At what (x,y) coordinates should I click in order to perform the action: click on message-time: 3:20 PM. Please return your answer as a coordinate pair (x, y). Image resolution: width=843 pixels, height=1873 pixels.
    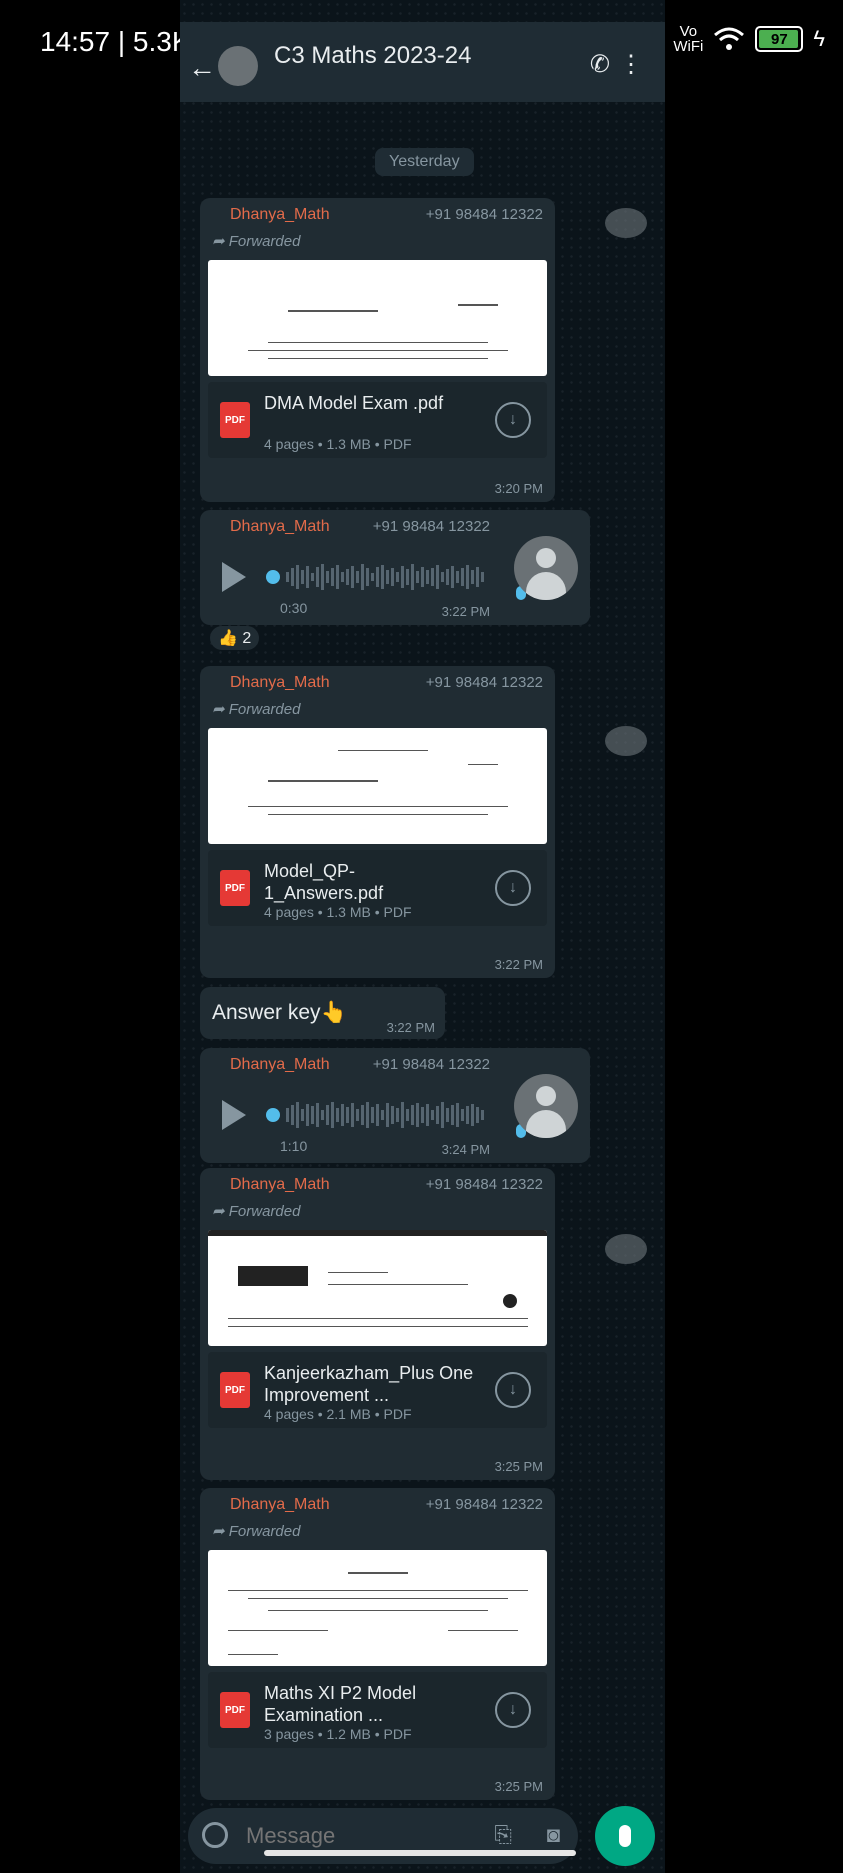
    Looking at the image, I should click on (518, 488).